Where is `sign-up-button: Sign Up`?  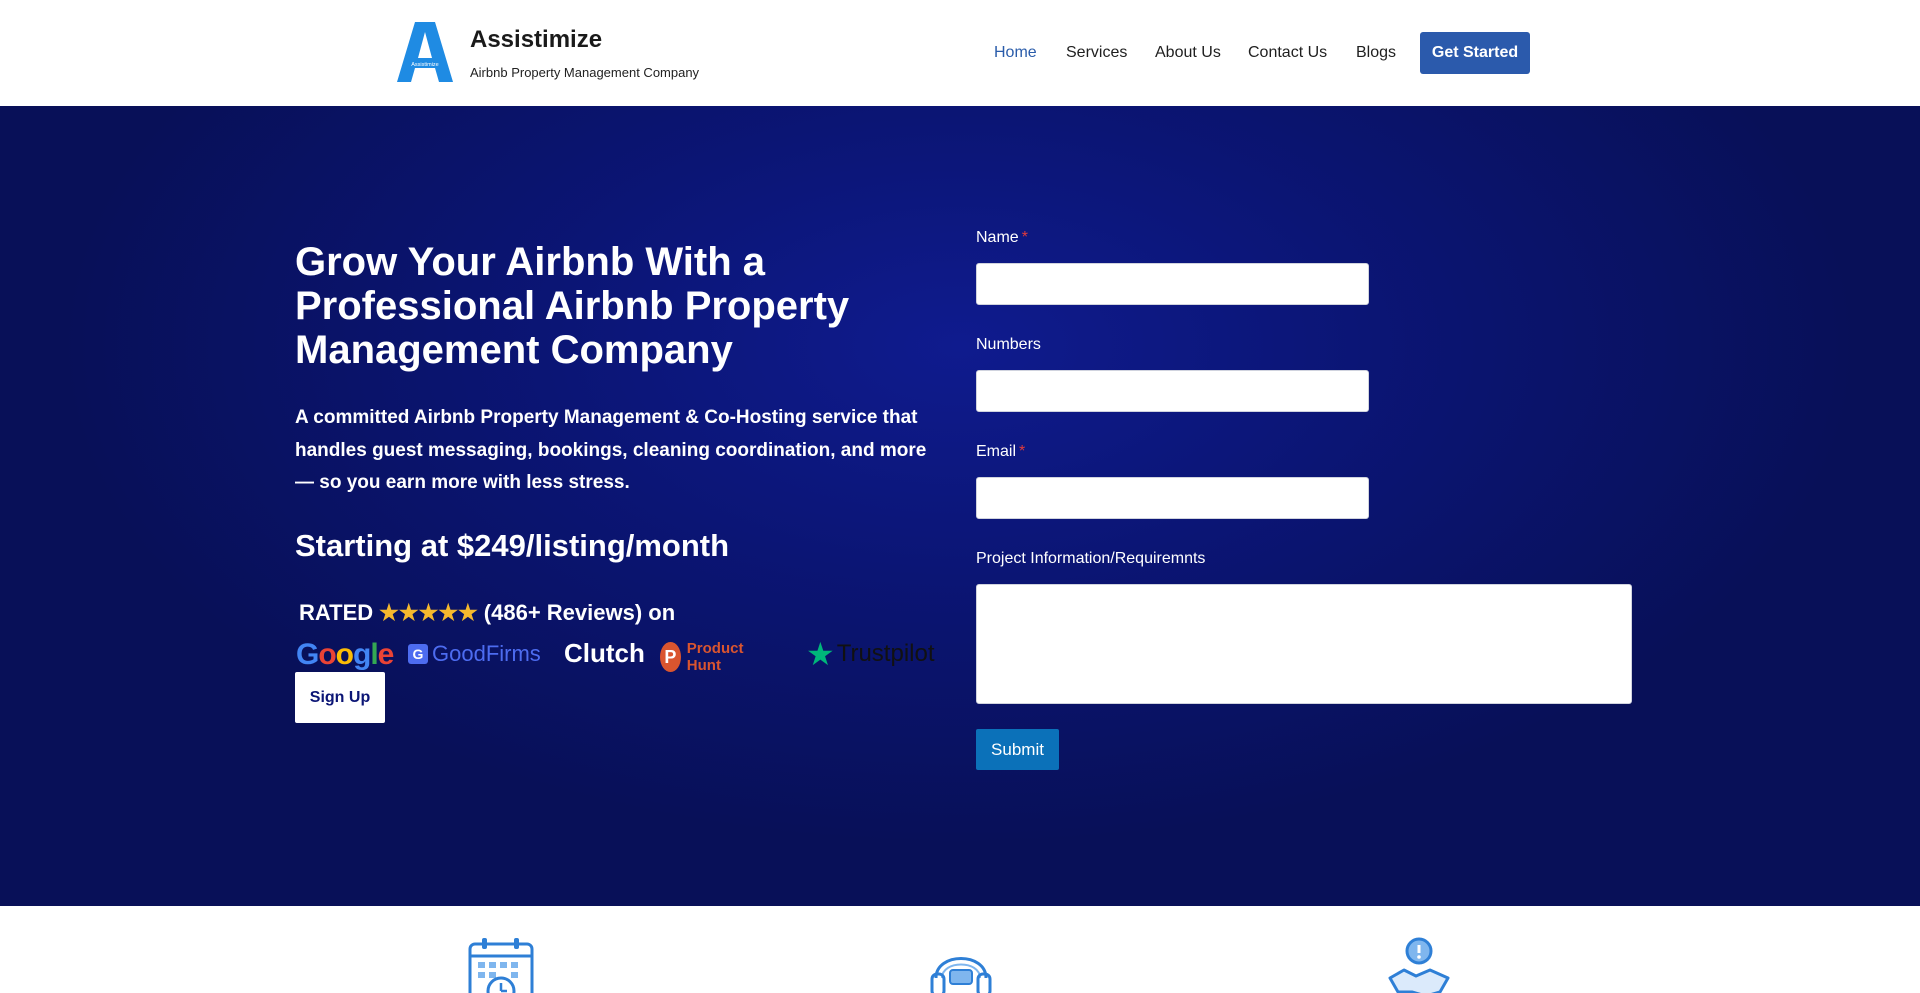 sign-up-button: Sign Up is located at coordinates (340, 697).